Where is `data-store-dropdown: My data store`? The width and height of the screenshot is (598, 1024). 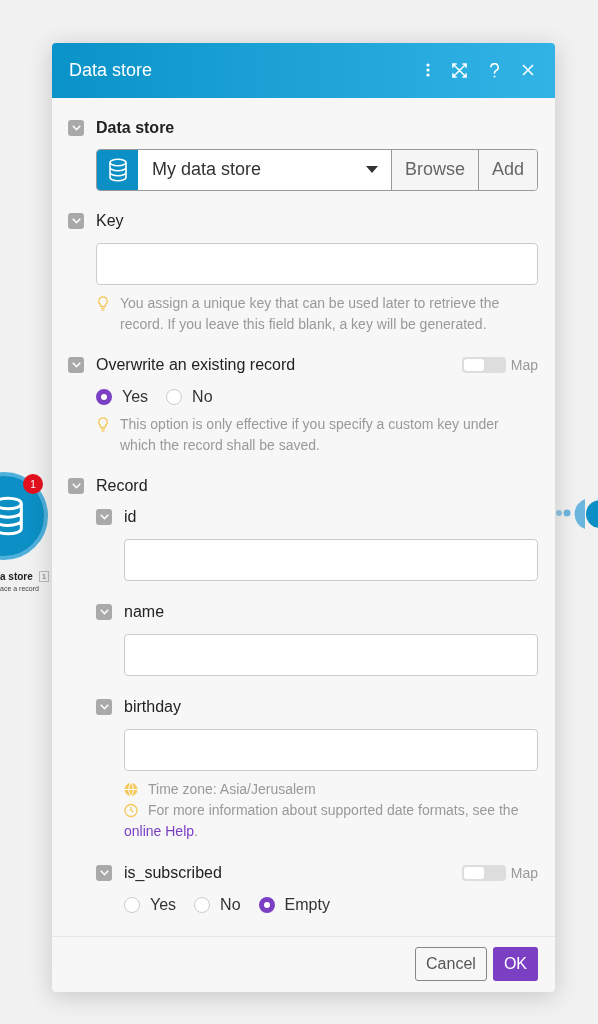 data-store-dropdown: My data store is located at coordinates (265, 169).